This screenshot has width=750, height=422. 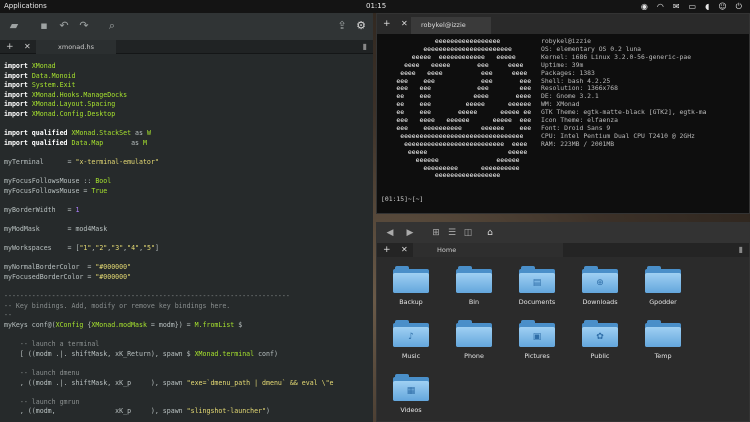 I want to click on code-line: myFocusedBorderColor = "#000000", so click(x=187, y=278).